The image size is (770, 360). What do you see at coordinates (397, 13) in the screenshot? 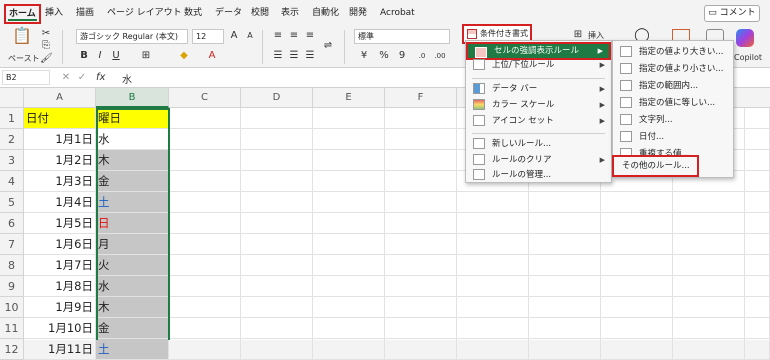
I see `tab-acrobat: Acrobat` at bounding box center [397, 13].